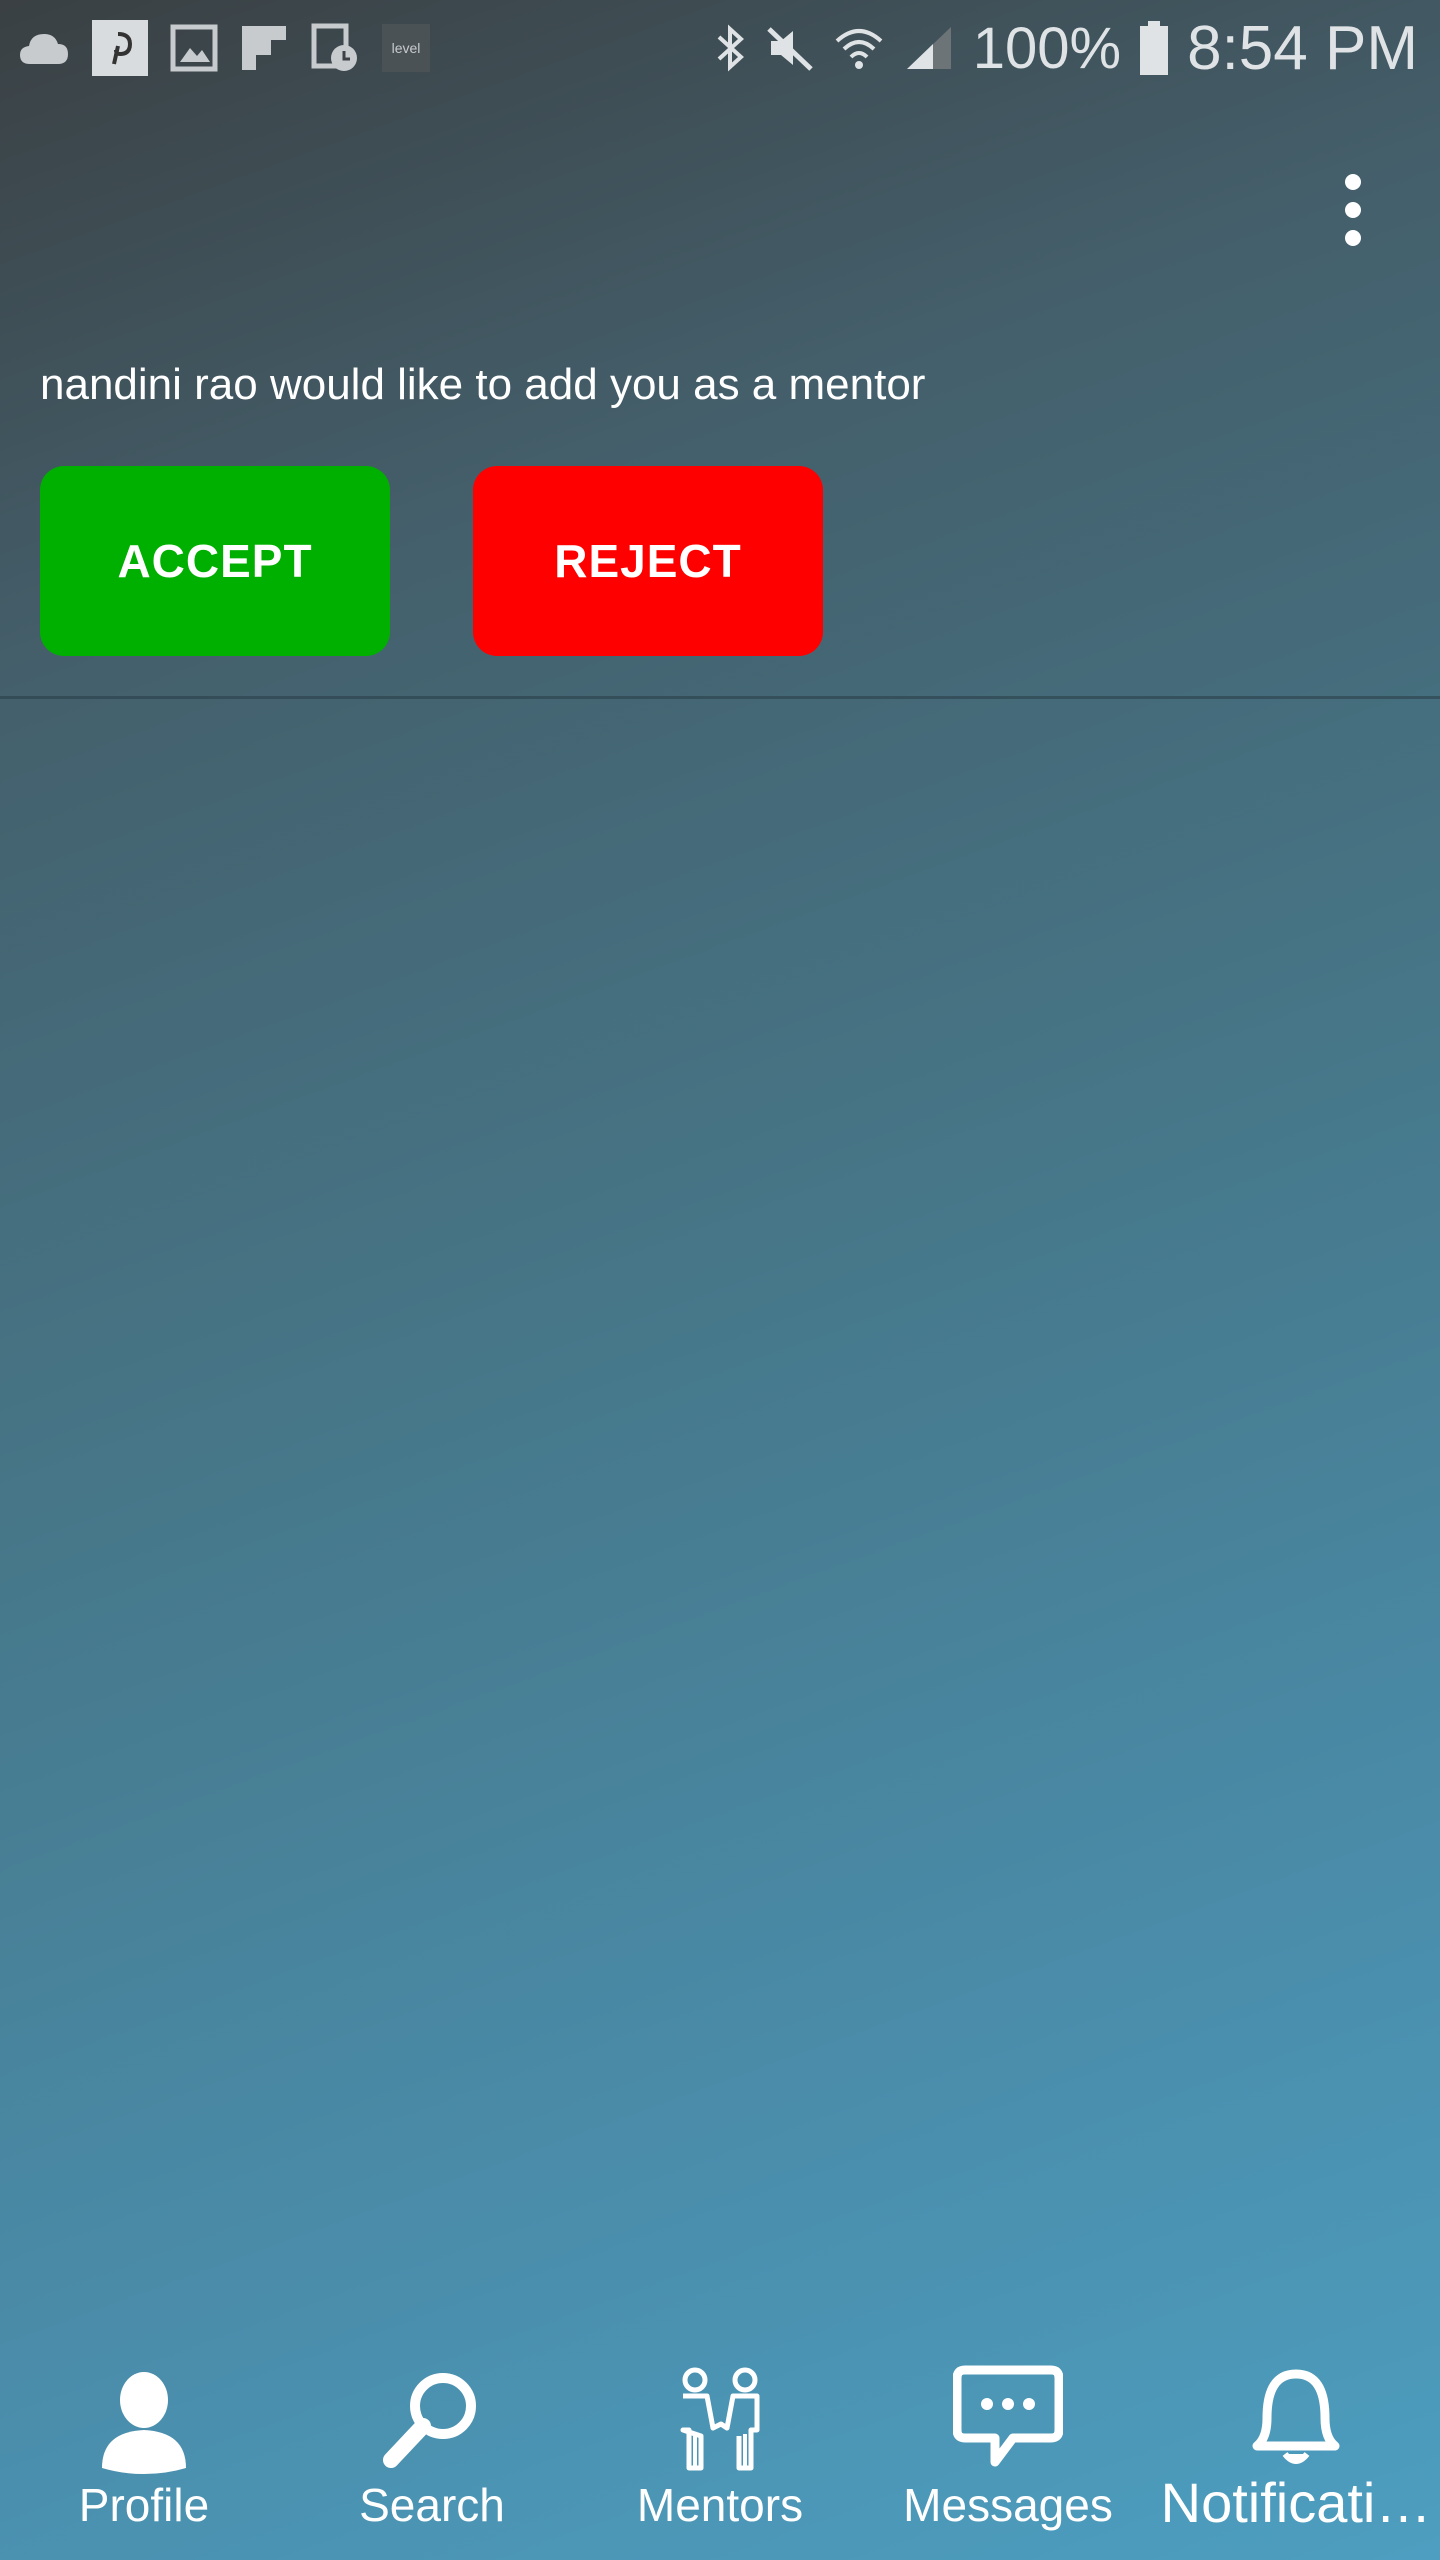 The image size is (1440, 2560). What do you see at coordinates (859, 48) in the screenshot?
I see `wifi-icon` at bounding box center [859, 48].